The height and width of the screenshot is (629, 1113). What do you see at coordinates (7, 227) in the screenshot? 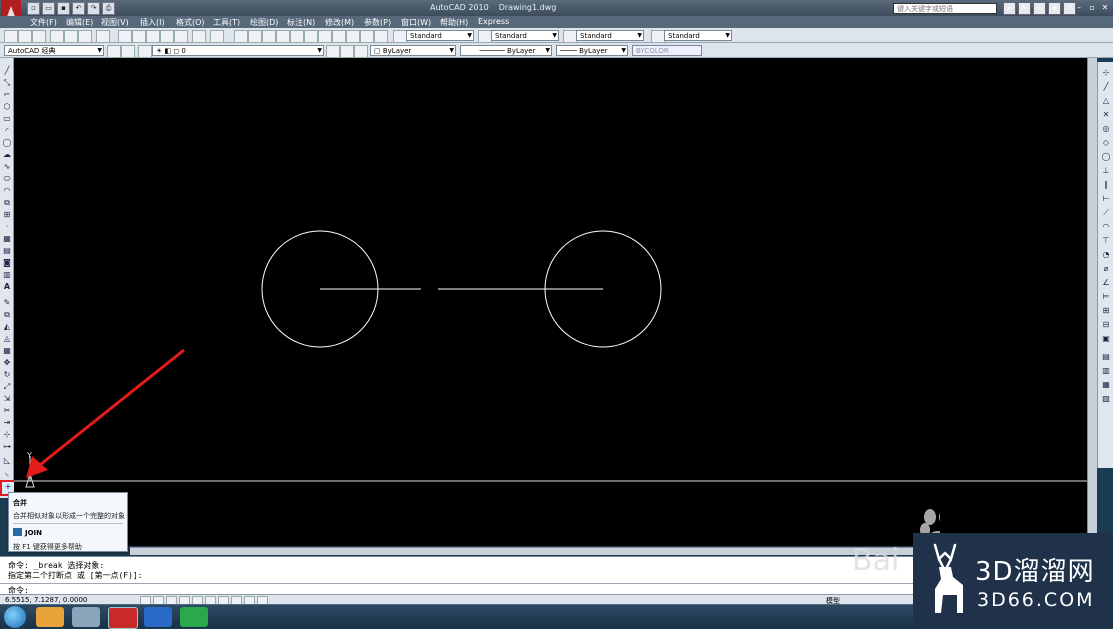
I see `point-icon: ·` at bounding box center [7, 227].